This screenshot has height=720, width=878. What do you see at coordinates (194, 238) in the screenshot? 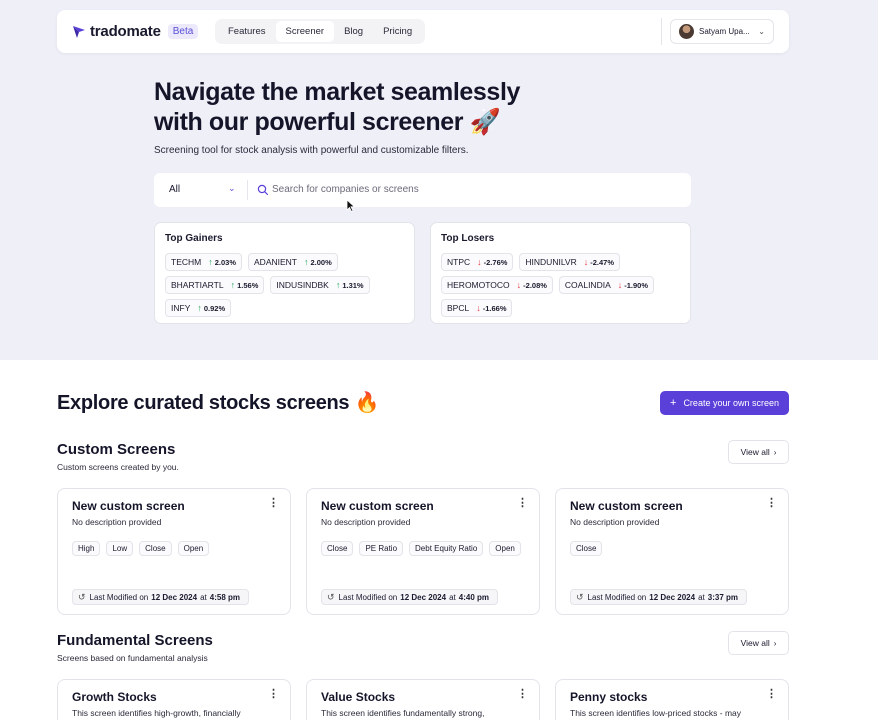
I see `top-gainers-title: Top Gainers` at bounding box center [194, 238].